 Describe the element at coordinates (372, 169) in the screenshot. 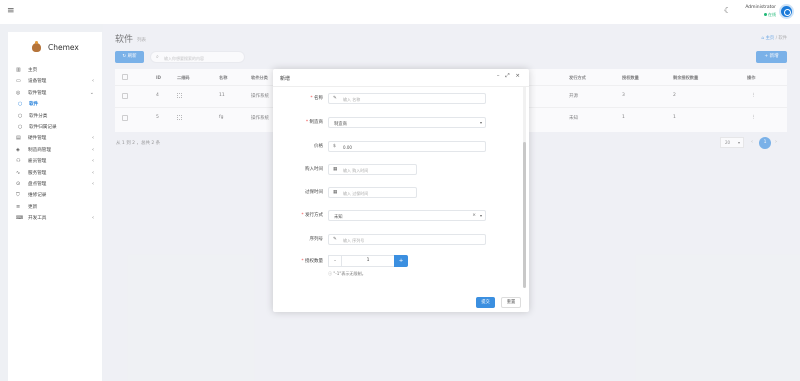

I see `purchased-date-input: ▦ 输入 购入时间` at that location.